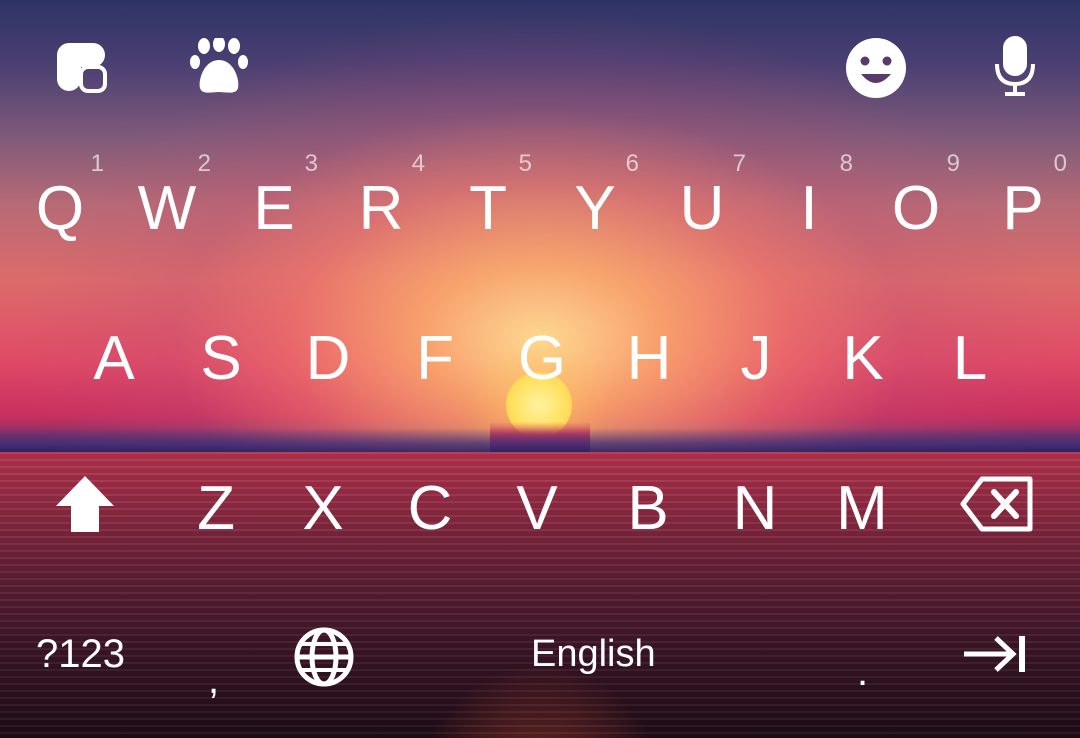  I want to click on key-label: R, so click(381, 208).